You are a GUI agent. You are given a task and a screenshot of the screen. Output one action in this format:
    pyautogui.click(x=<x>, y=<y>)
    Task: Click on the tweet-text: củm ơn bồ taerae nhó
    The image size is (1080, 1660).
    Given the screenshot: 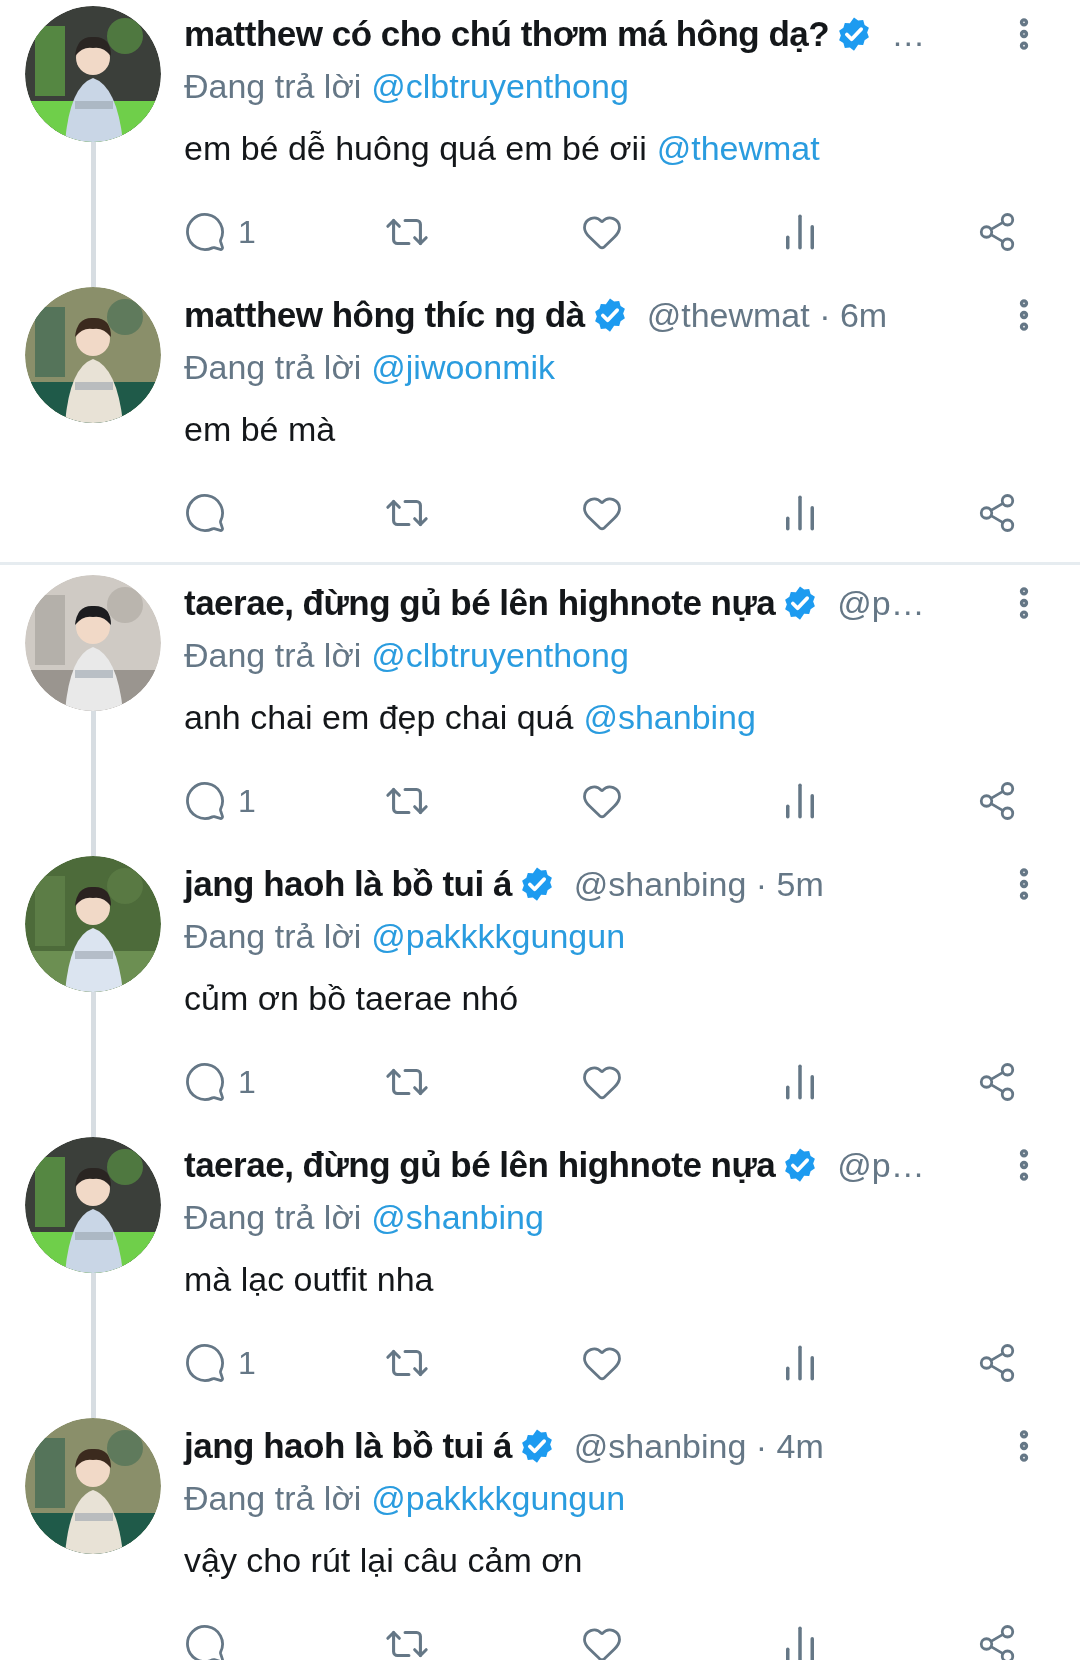 What is the action you would take?
    pyautogui.click(x=351, y=998)
    